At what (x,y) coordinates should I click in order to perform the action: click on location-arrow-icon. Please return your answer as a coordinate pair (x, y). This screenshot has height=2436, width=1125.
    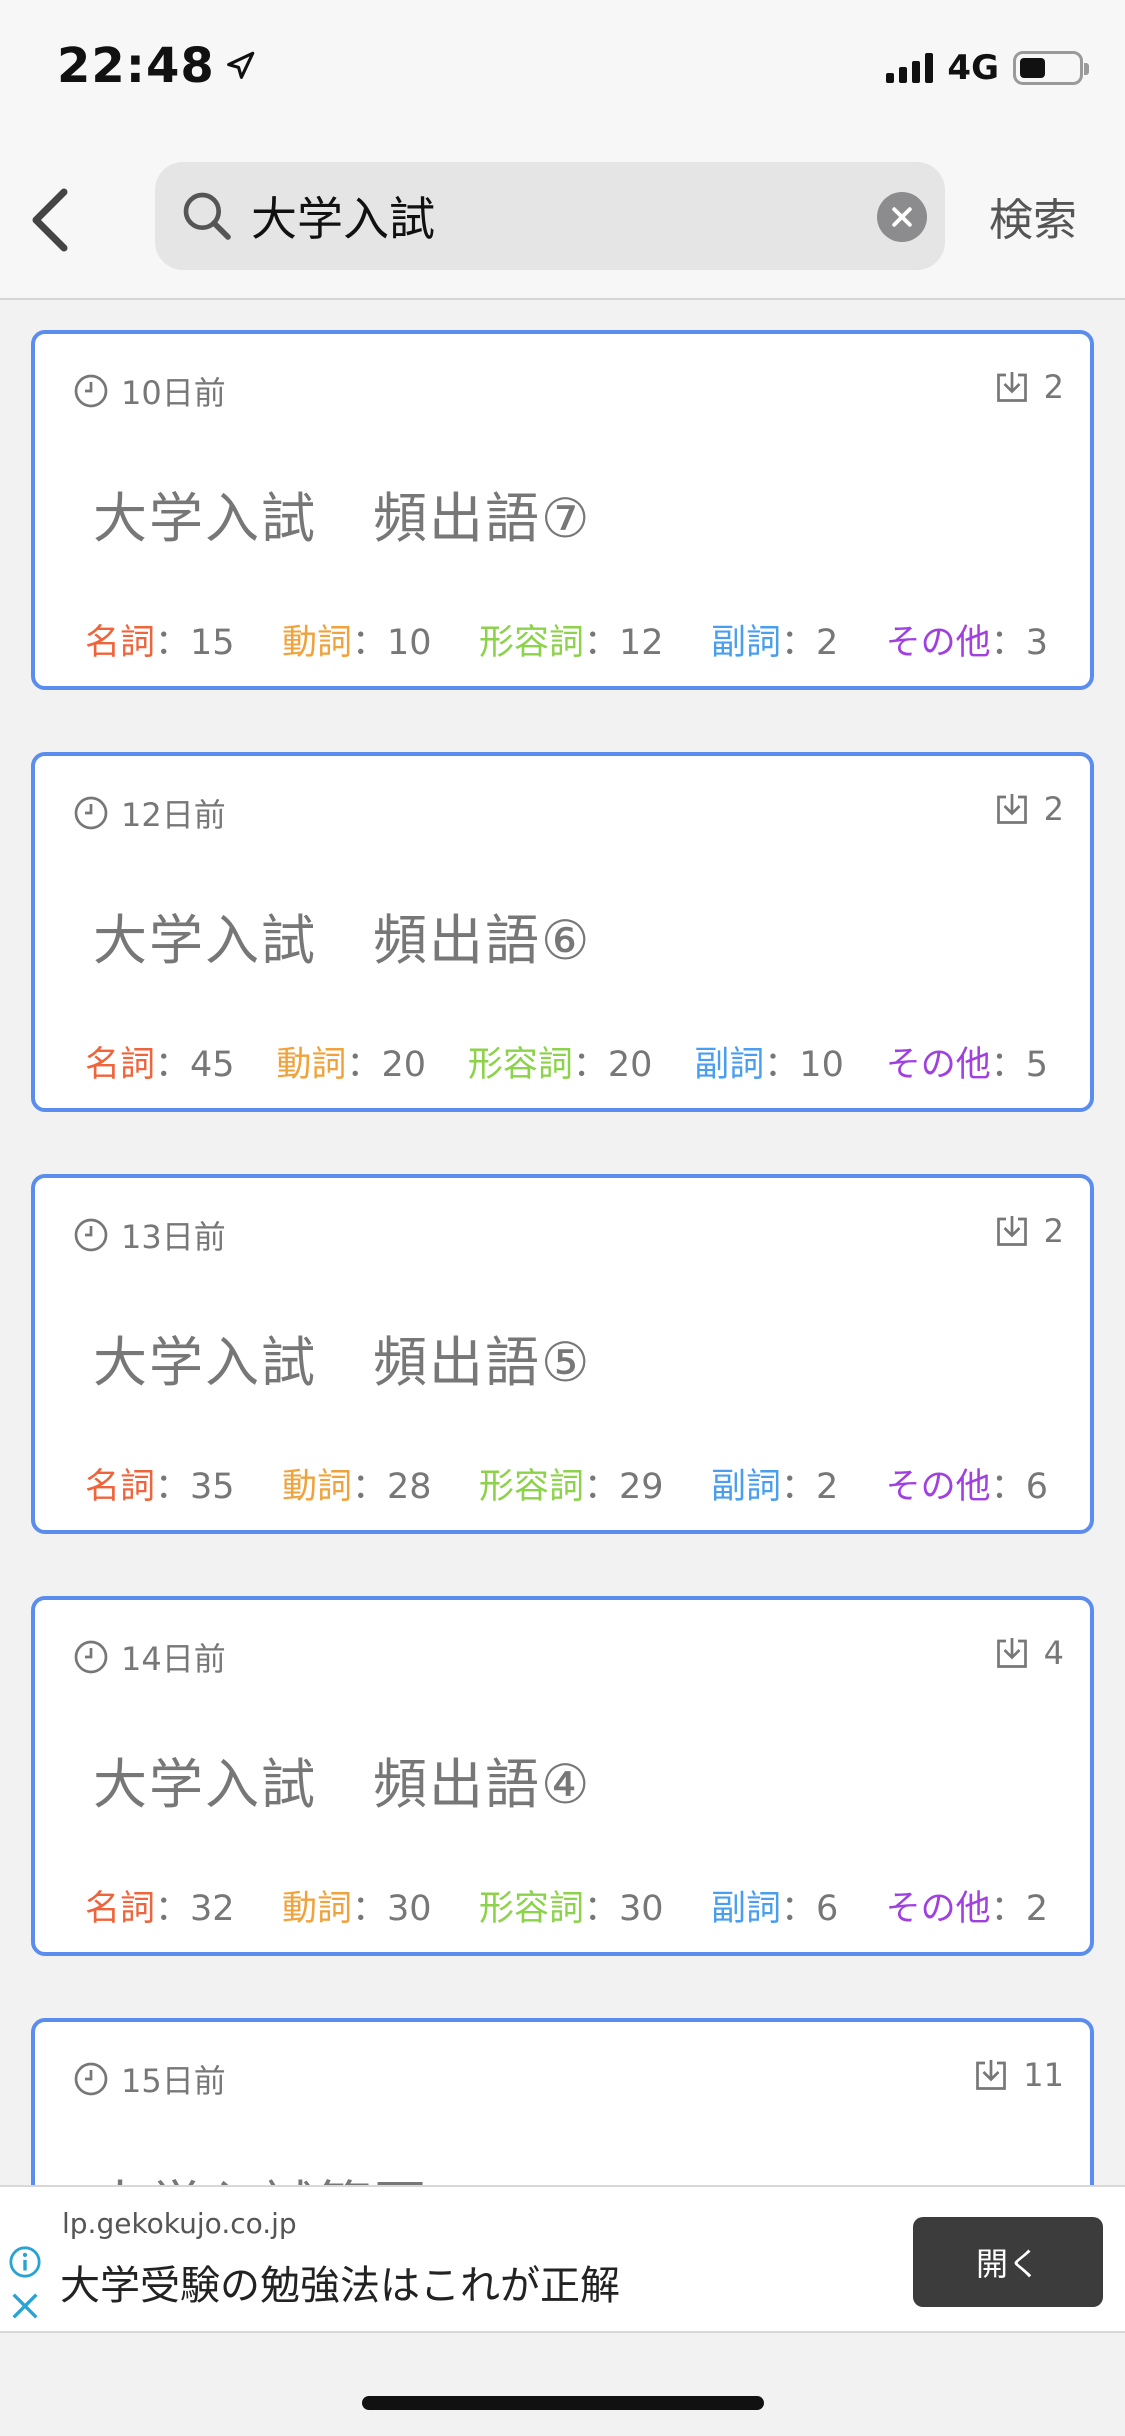
    Looking at the image, I should click on (240, 65).